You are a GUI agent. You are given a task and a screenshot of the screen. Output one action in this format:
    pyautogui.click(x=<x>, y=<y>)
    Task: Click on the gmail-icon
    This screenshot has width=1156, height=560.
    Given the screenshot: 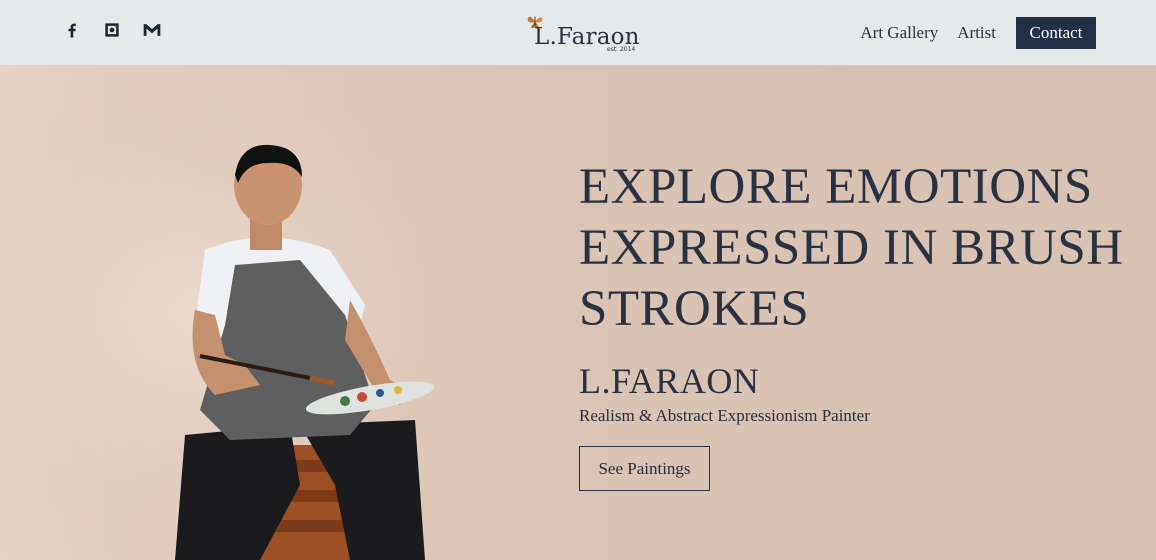 What is the action you would take?
    pyautogui.click(x=152, y=30)
    